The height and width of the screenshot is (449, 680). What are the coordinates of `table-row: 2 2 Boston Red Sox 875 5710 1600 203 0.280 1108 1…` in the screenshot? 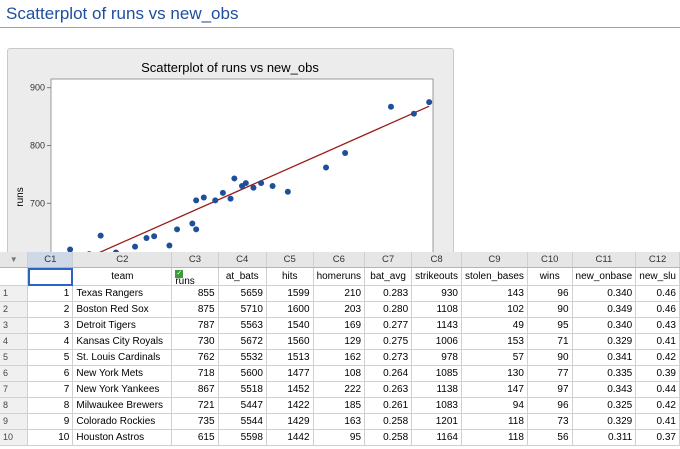 It's located at (340, 309).